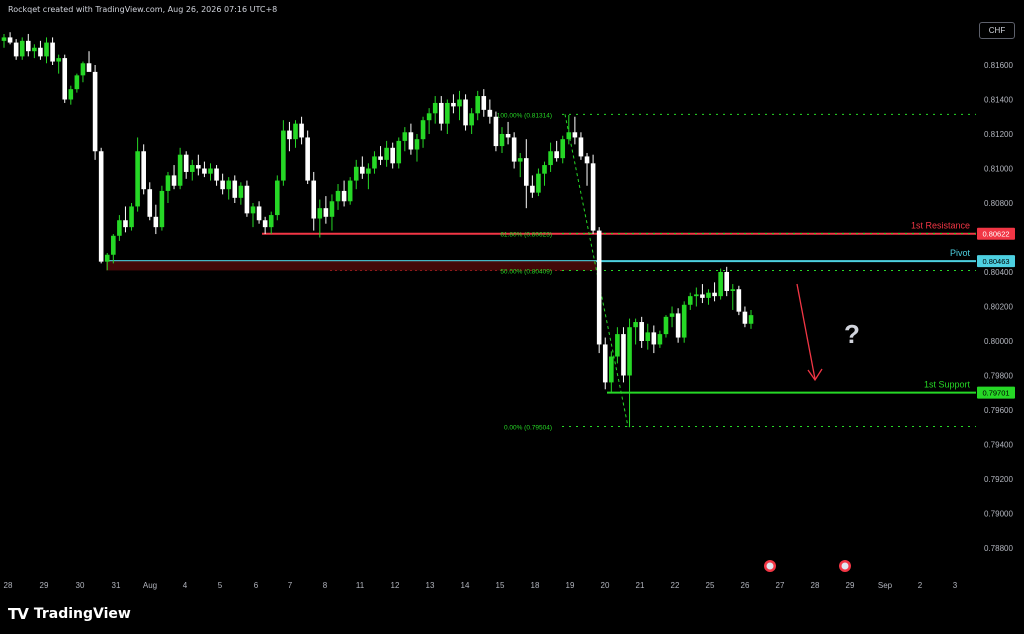  I want to click on price-tick-label: 0.80400, so click(998, 272).